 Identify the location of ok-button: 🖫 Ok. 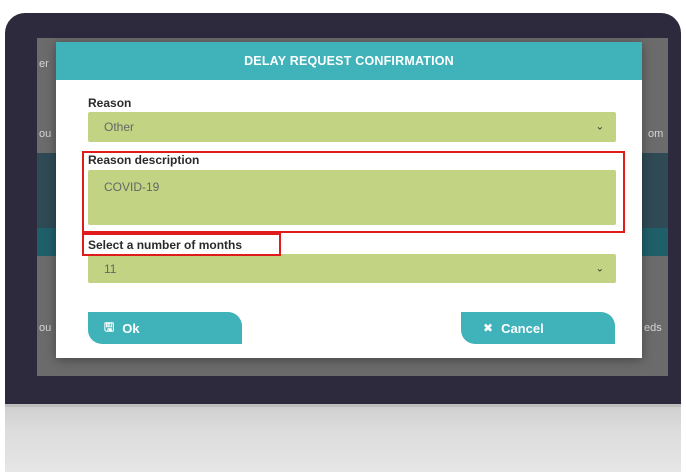
(165, 328).